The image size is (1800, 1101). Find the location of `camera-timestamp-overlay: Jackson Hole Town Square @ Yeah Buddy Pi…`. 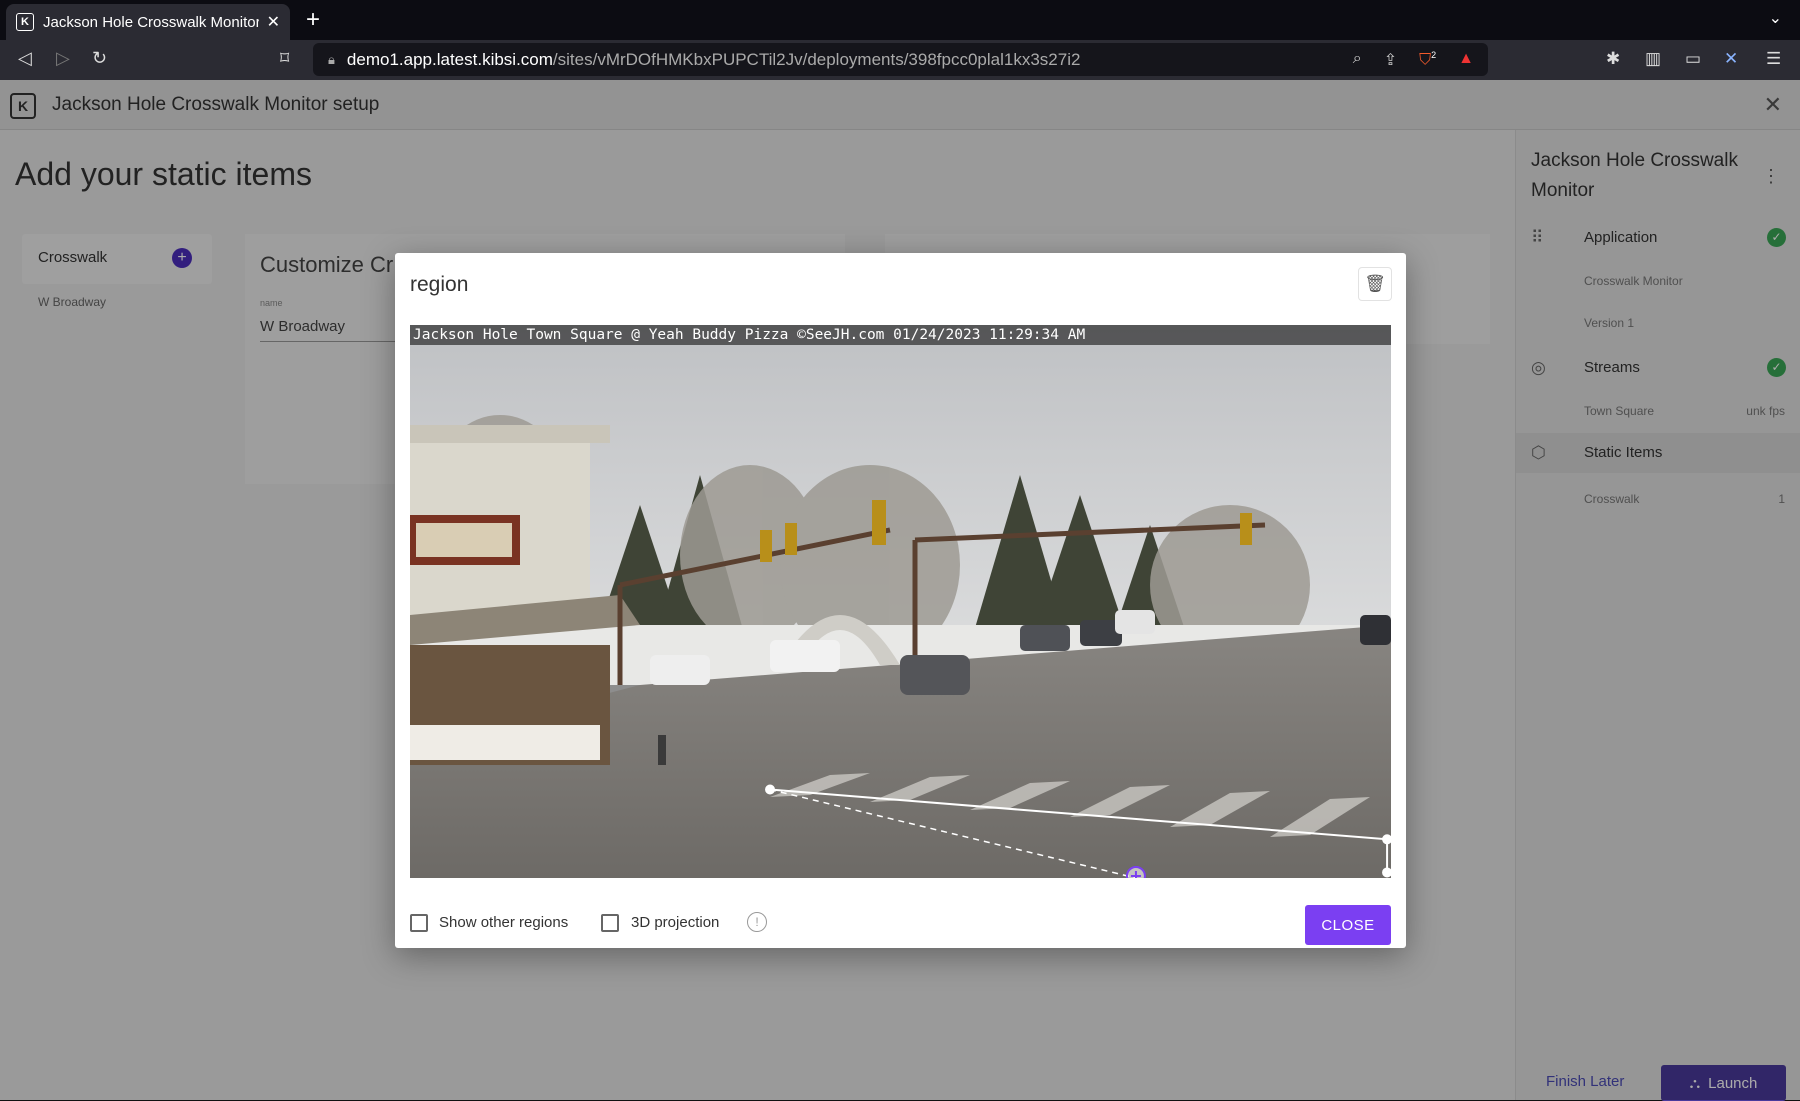

camera-timestamp-overlay: Jackson Hole Town Square @ Yeah Buddy Pi… is located at coordinates (900, 335).